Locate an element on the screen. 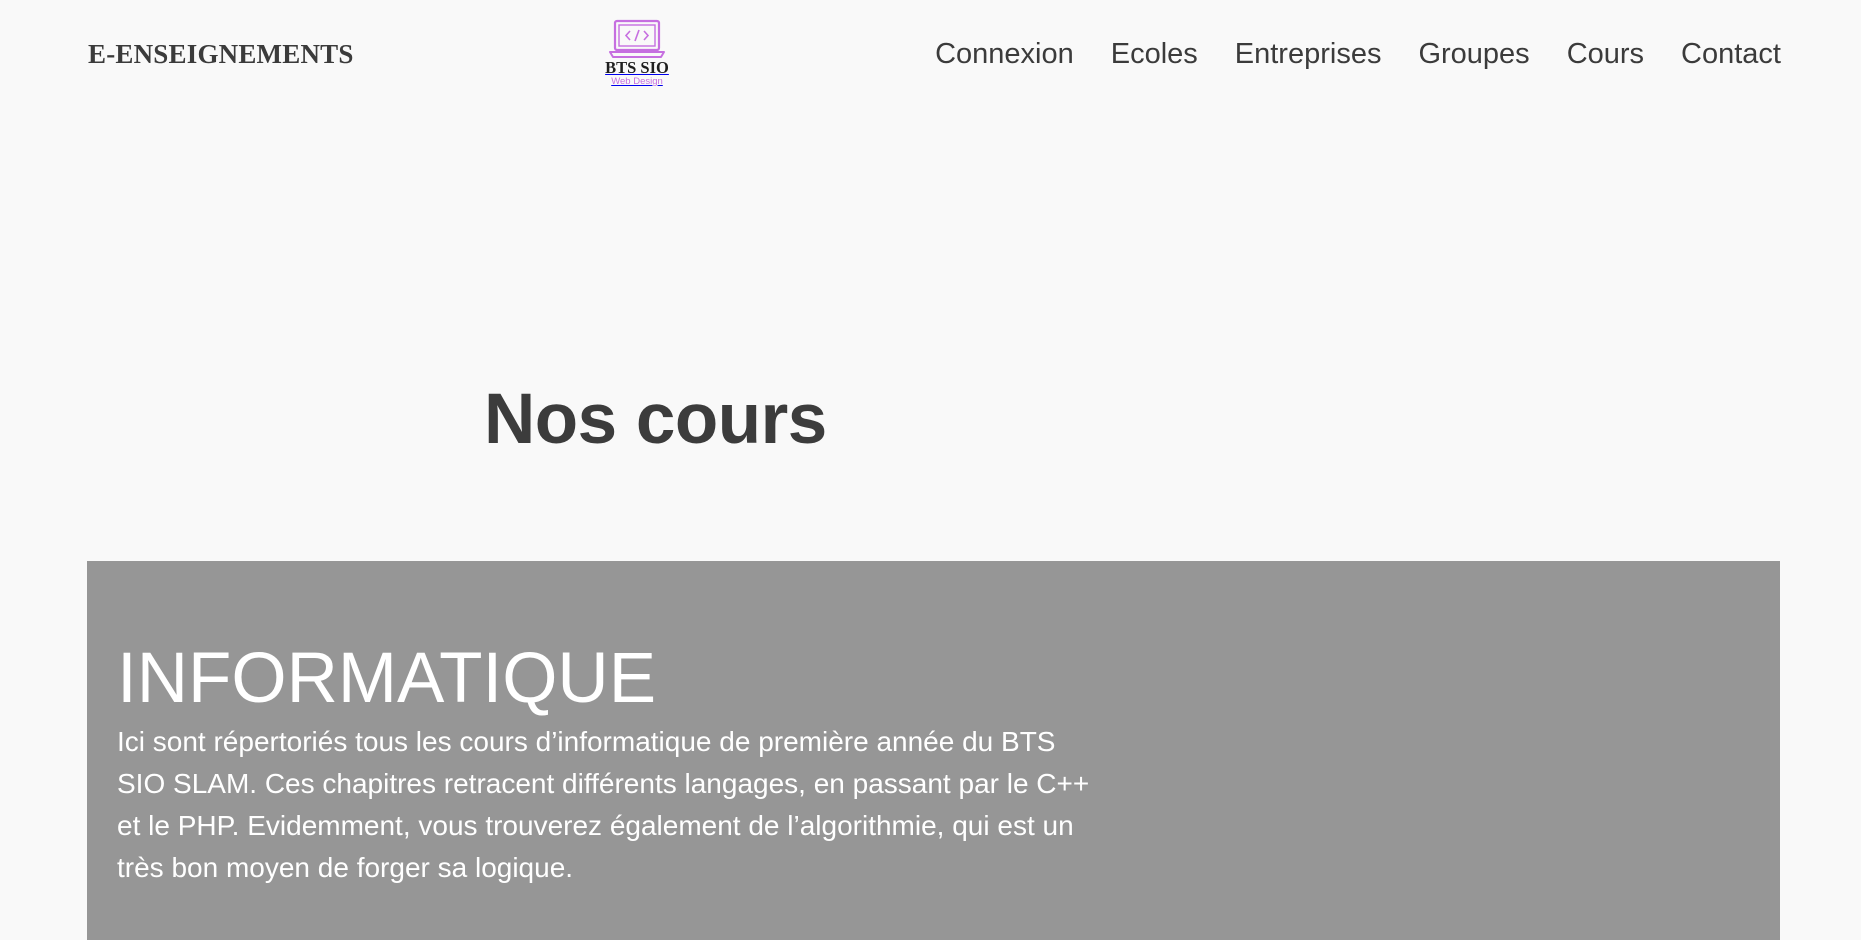 This screenshot has height=940, width=1861. nav-item-groupes: Groupes is located at coordinates (1473, 54).